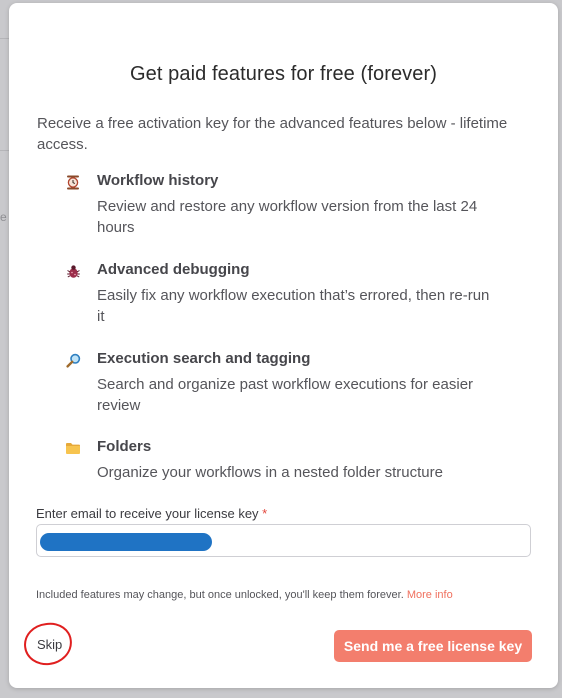  I want to click on feature-title: Advanced debugging, so click(173, 269).